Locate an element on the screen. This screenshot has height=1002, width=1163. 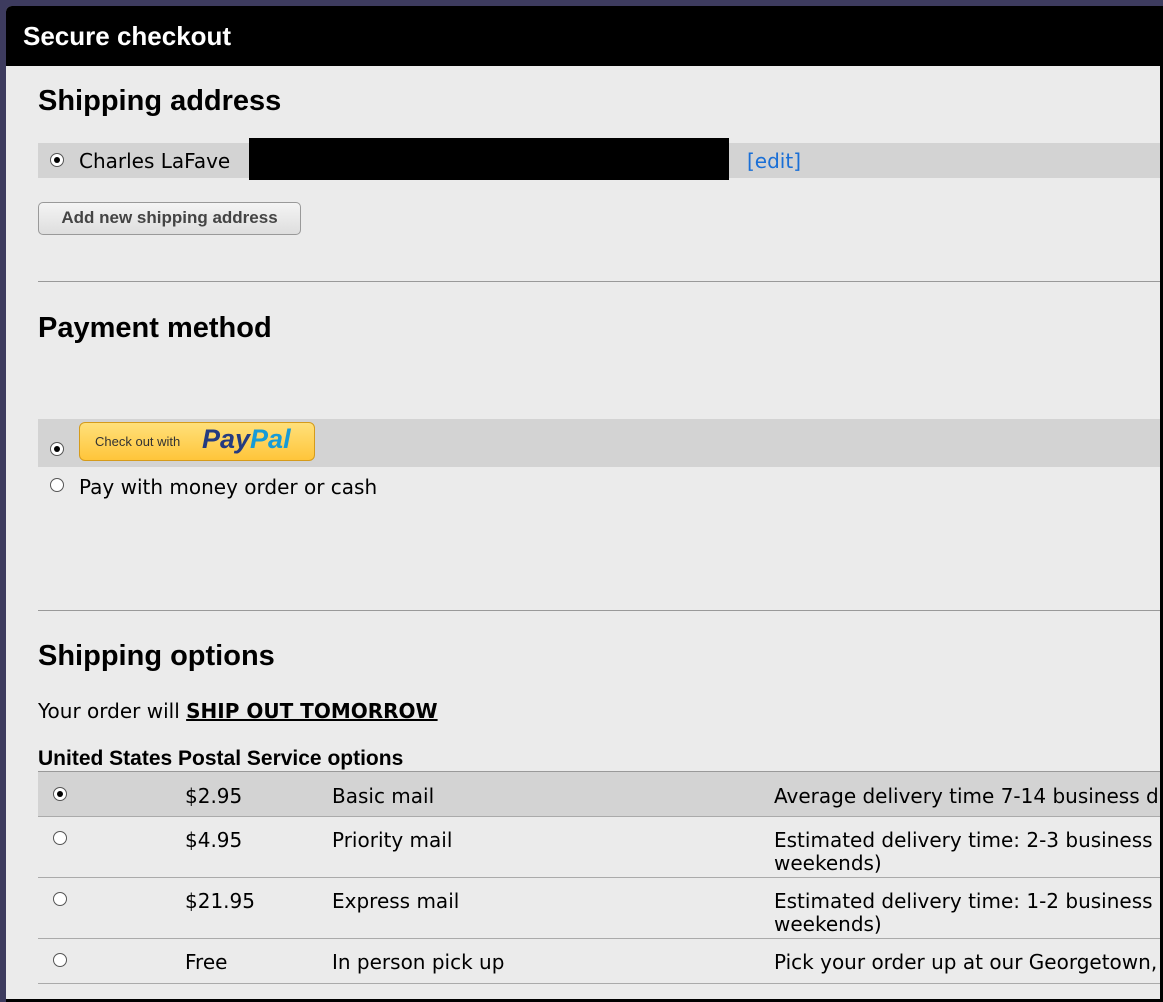
paypal-row: Check out with PayPal is located at coordinates (600, 443).